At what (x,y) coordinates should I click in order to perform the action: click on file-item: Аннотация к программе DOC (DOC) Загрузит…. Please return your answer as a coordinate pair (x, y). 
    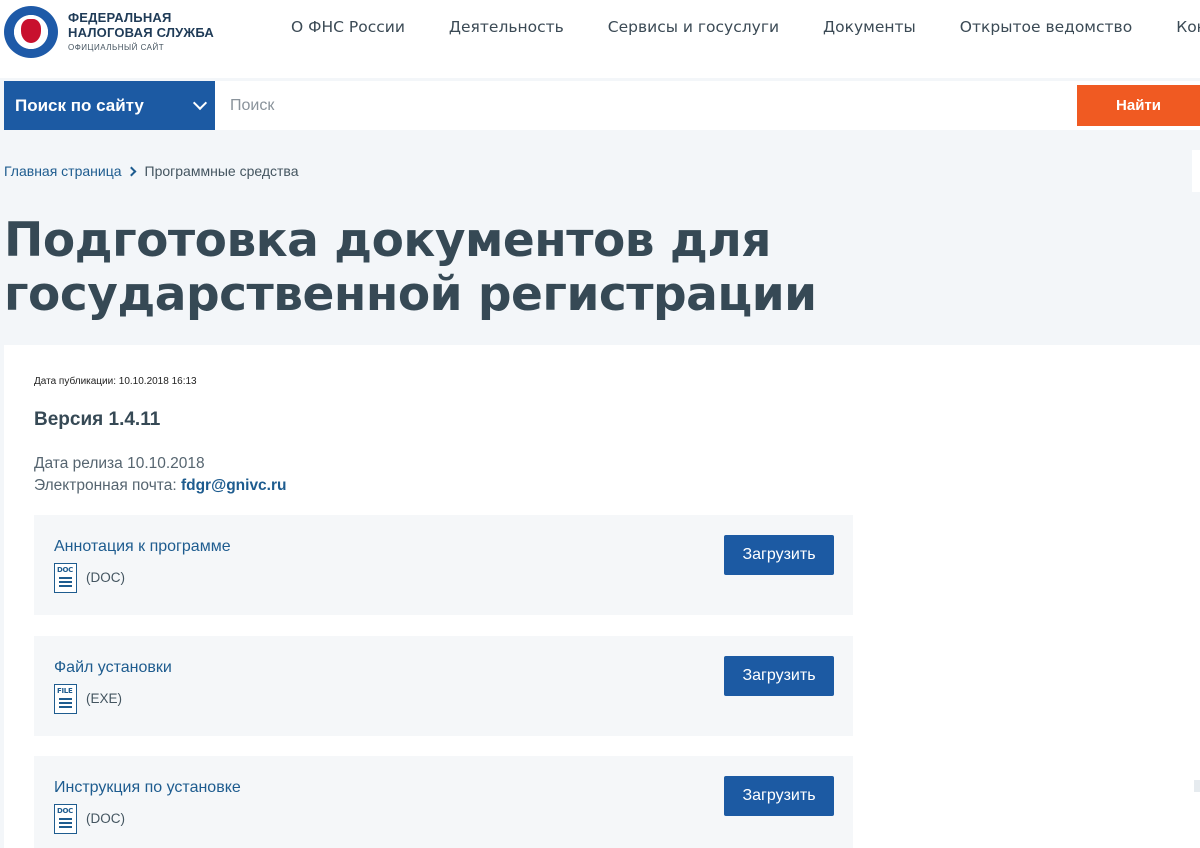
    Looking at the image, I should click on (443, 565).